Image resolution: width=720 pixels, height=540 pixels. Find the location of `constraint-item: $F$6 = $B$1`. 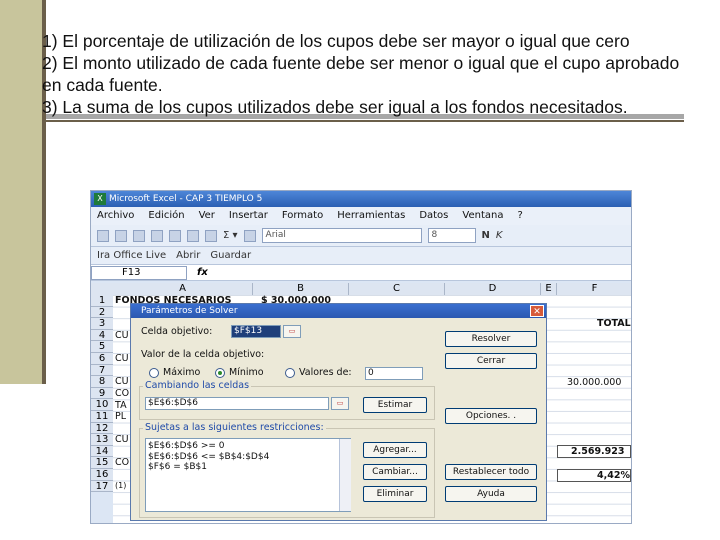

constraint-item: $F$6 = $B$1 is located at coordinates (248, 467).